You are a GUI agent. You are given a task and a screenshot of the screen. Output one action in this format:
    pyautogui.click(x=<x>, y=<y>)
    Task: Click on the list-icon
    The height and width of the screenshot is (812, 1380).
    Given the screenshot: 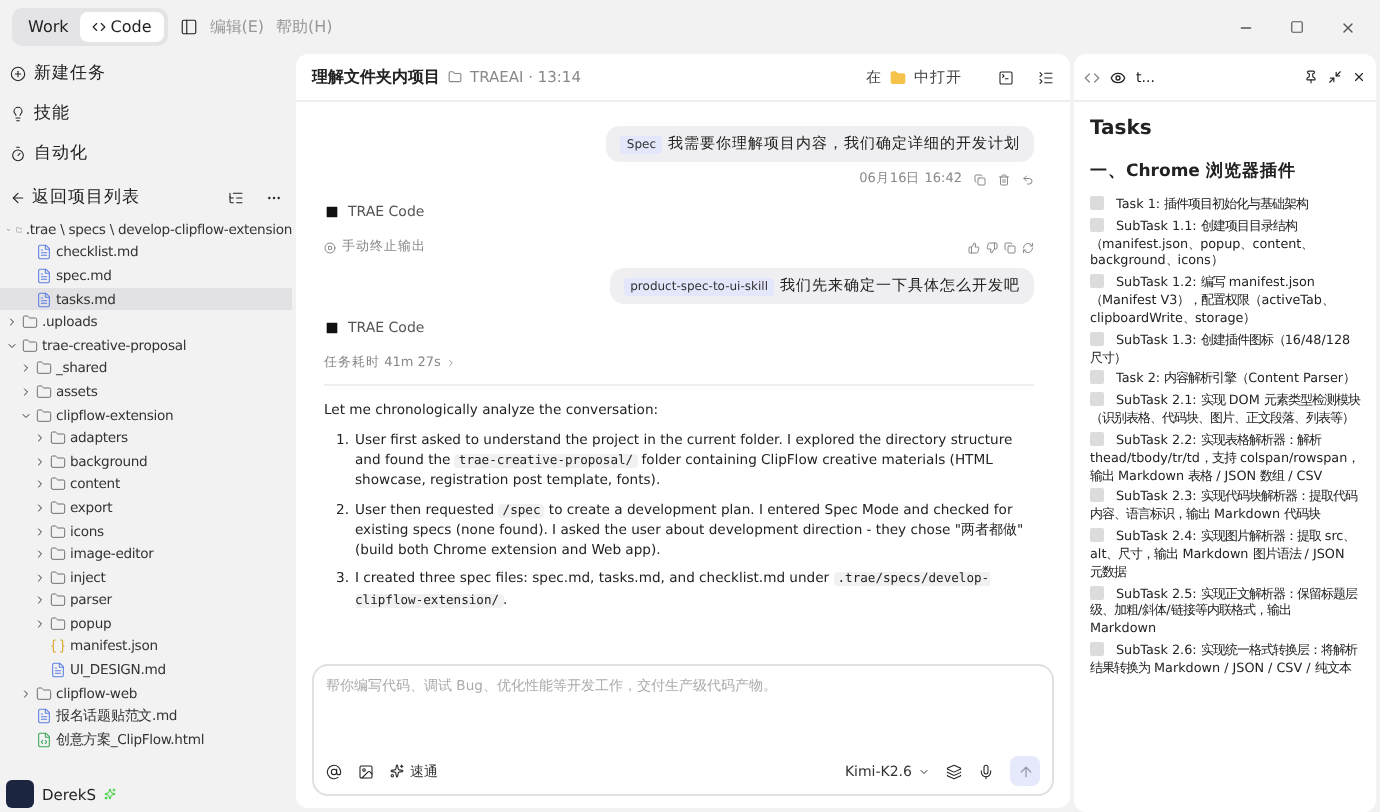 What is the action you would take?
    pyautogui.click(x=1046, y=77)
    